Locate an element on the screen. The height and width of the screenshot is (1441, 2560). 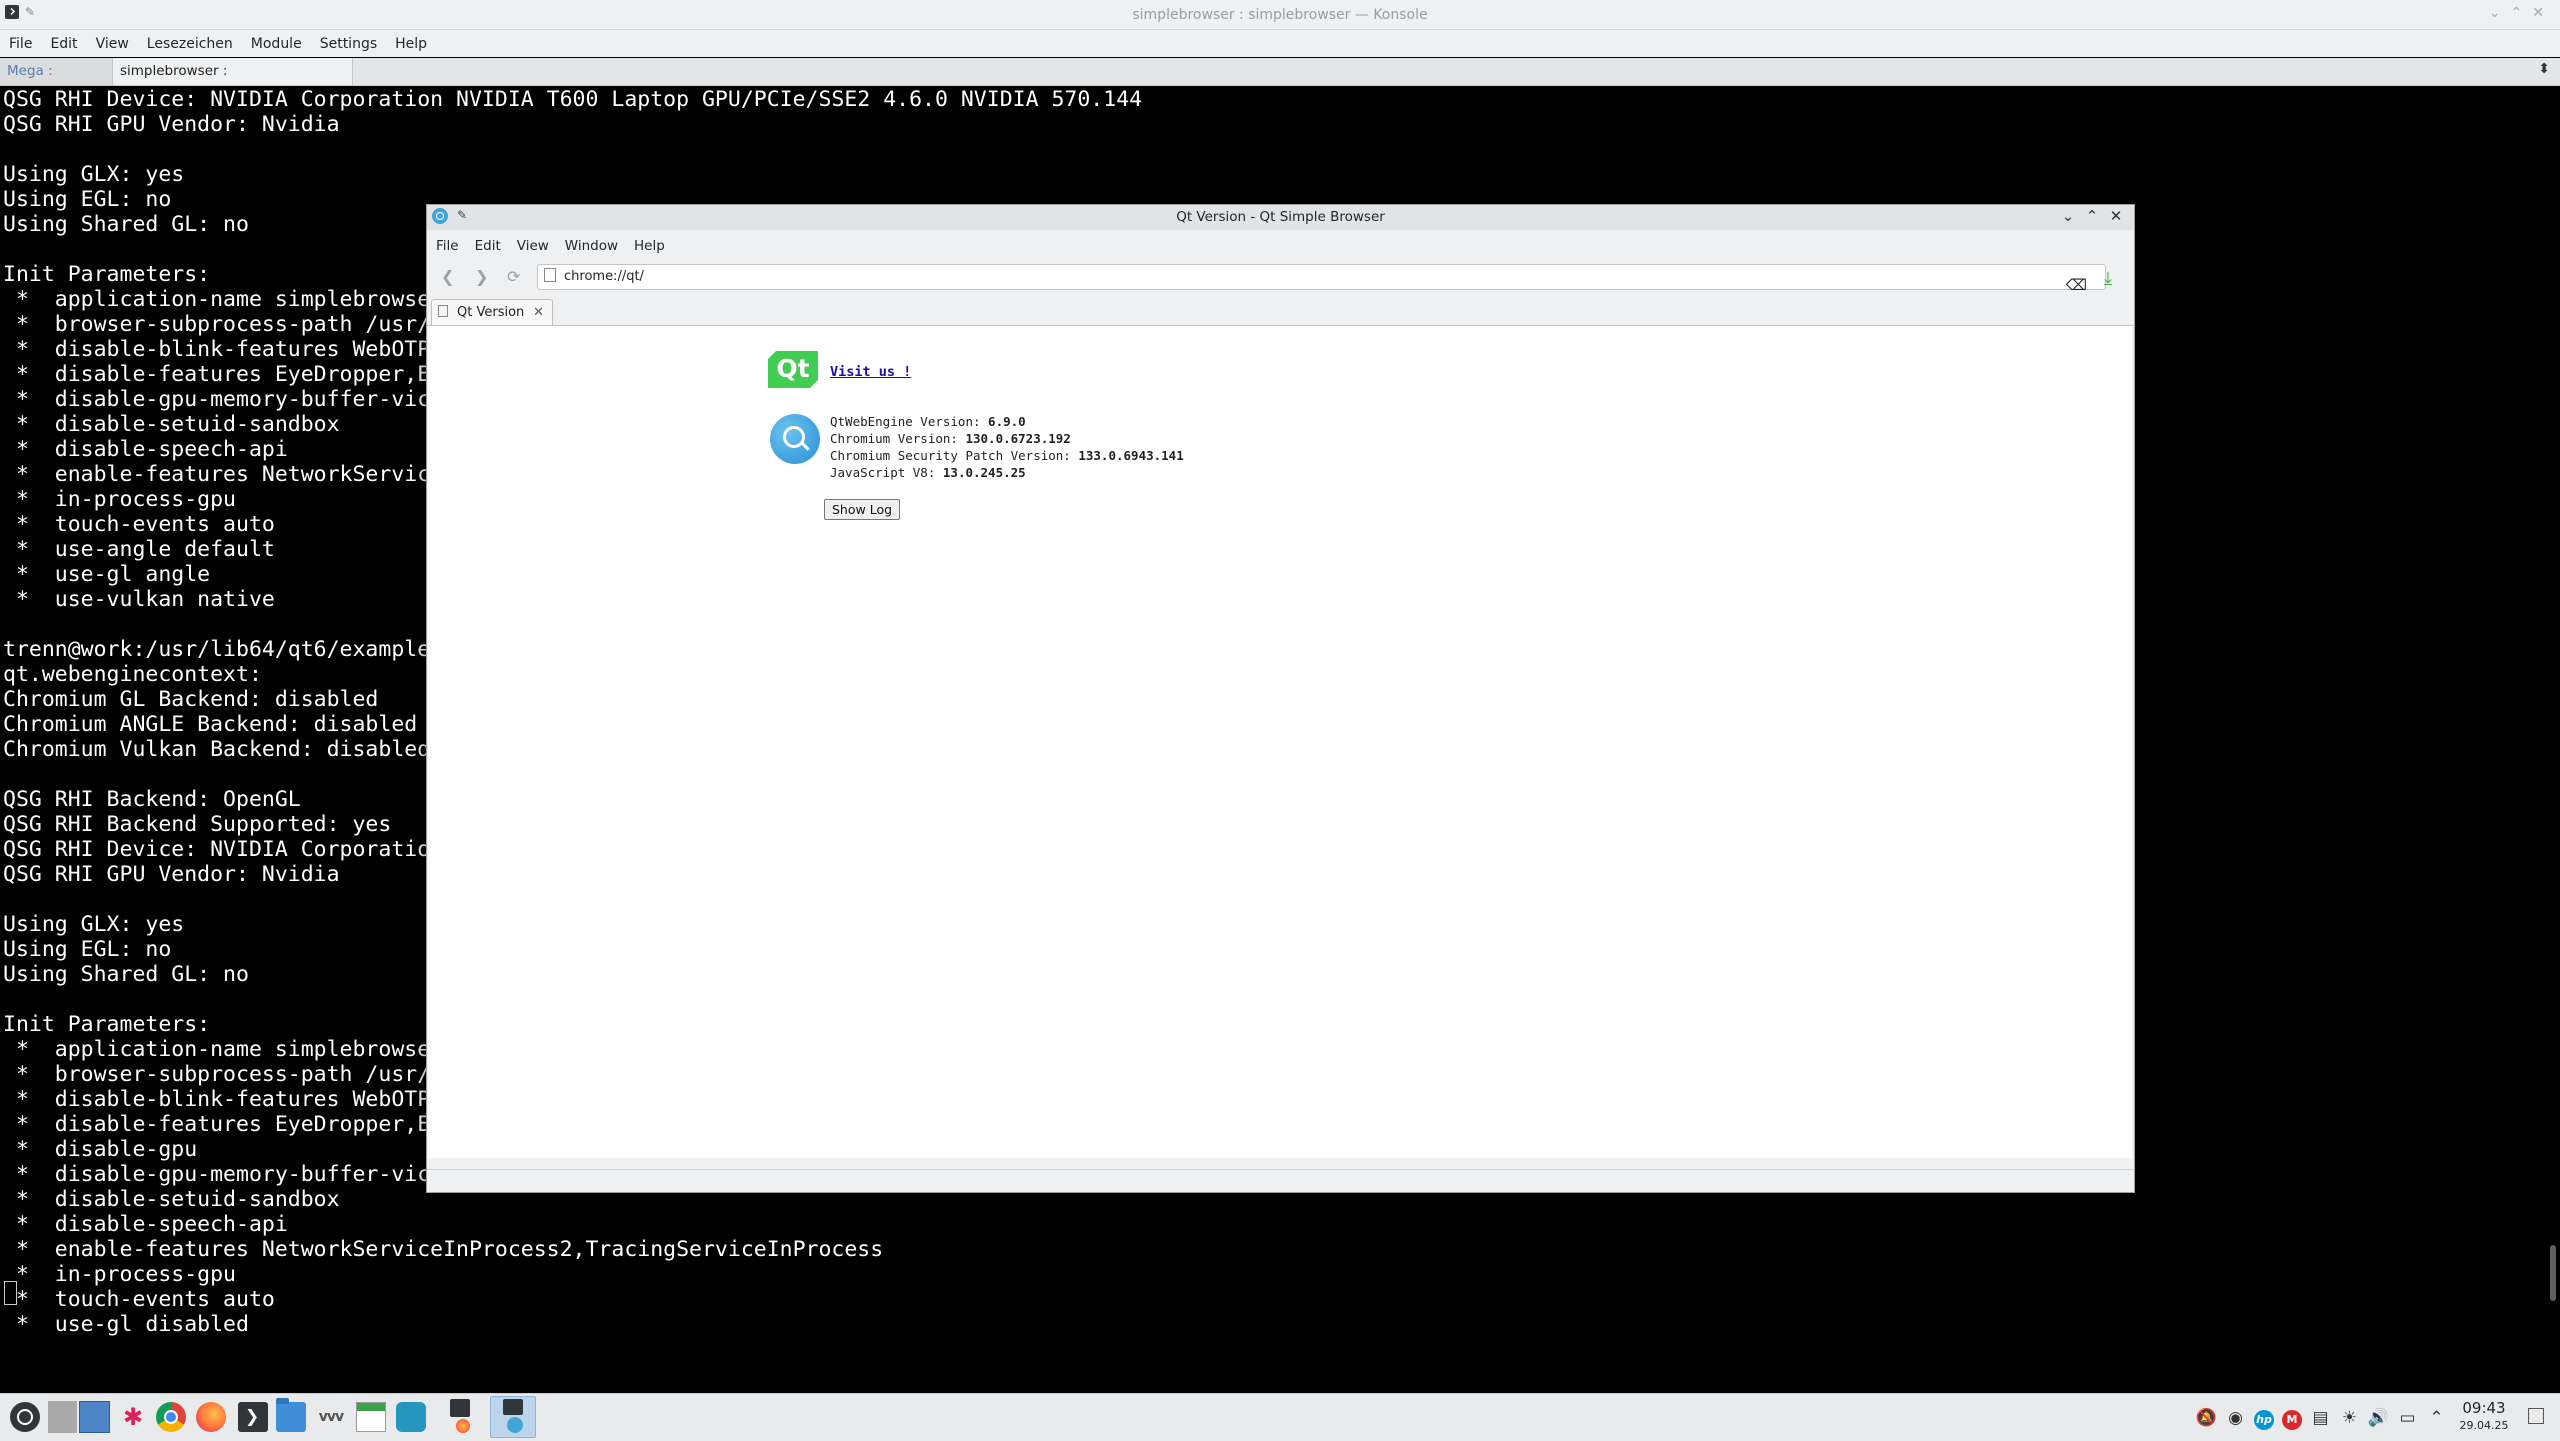
terminal-line: * in-process-gpu is located at coordinates (119, 1274).